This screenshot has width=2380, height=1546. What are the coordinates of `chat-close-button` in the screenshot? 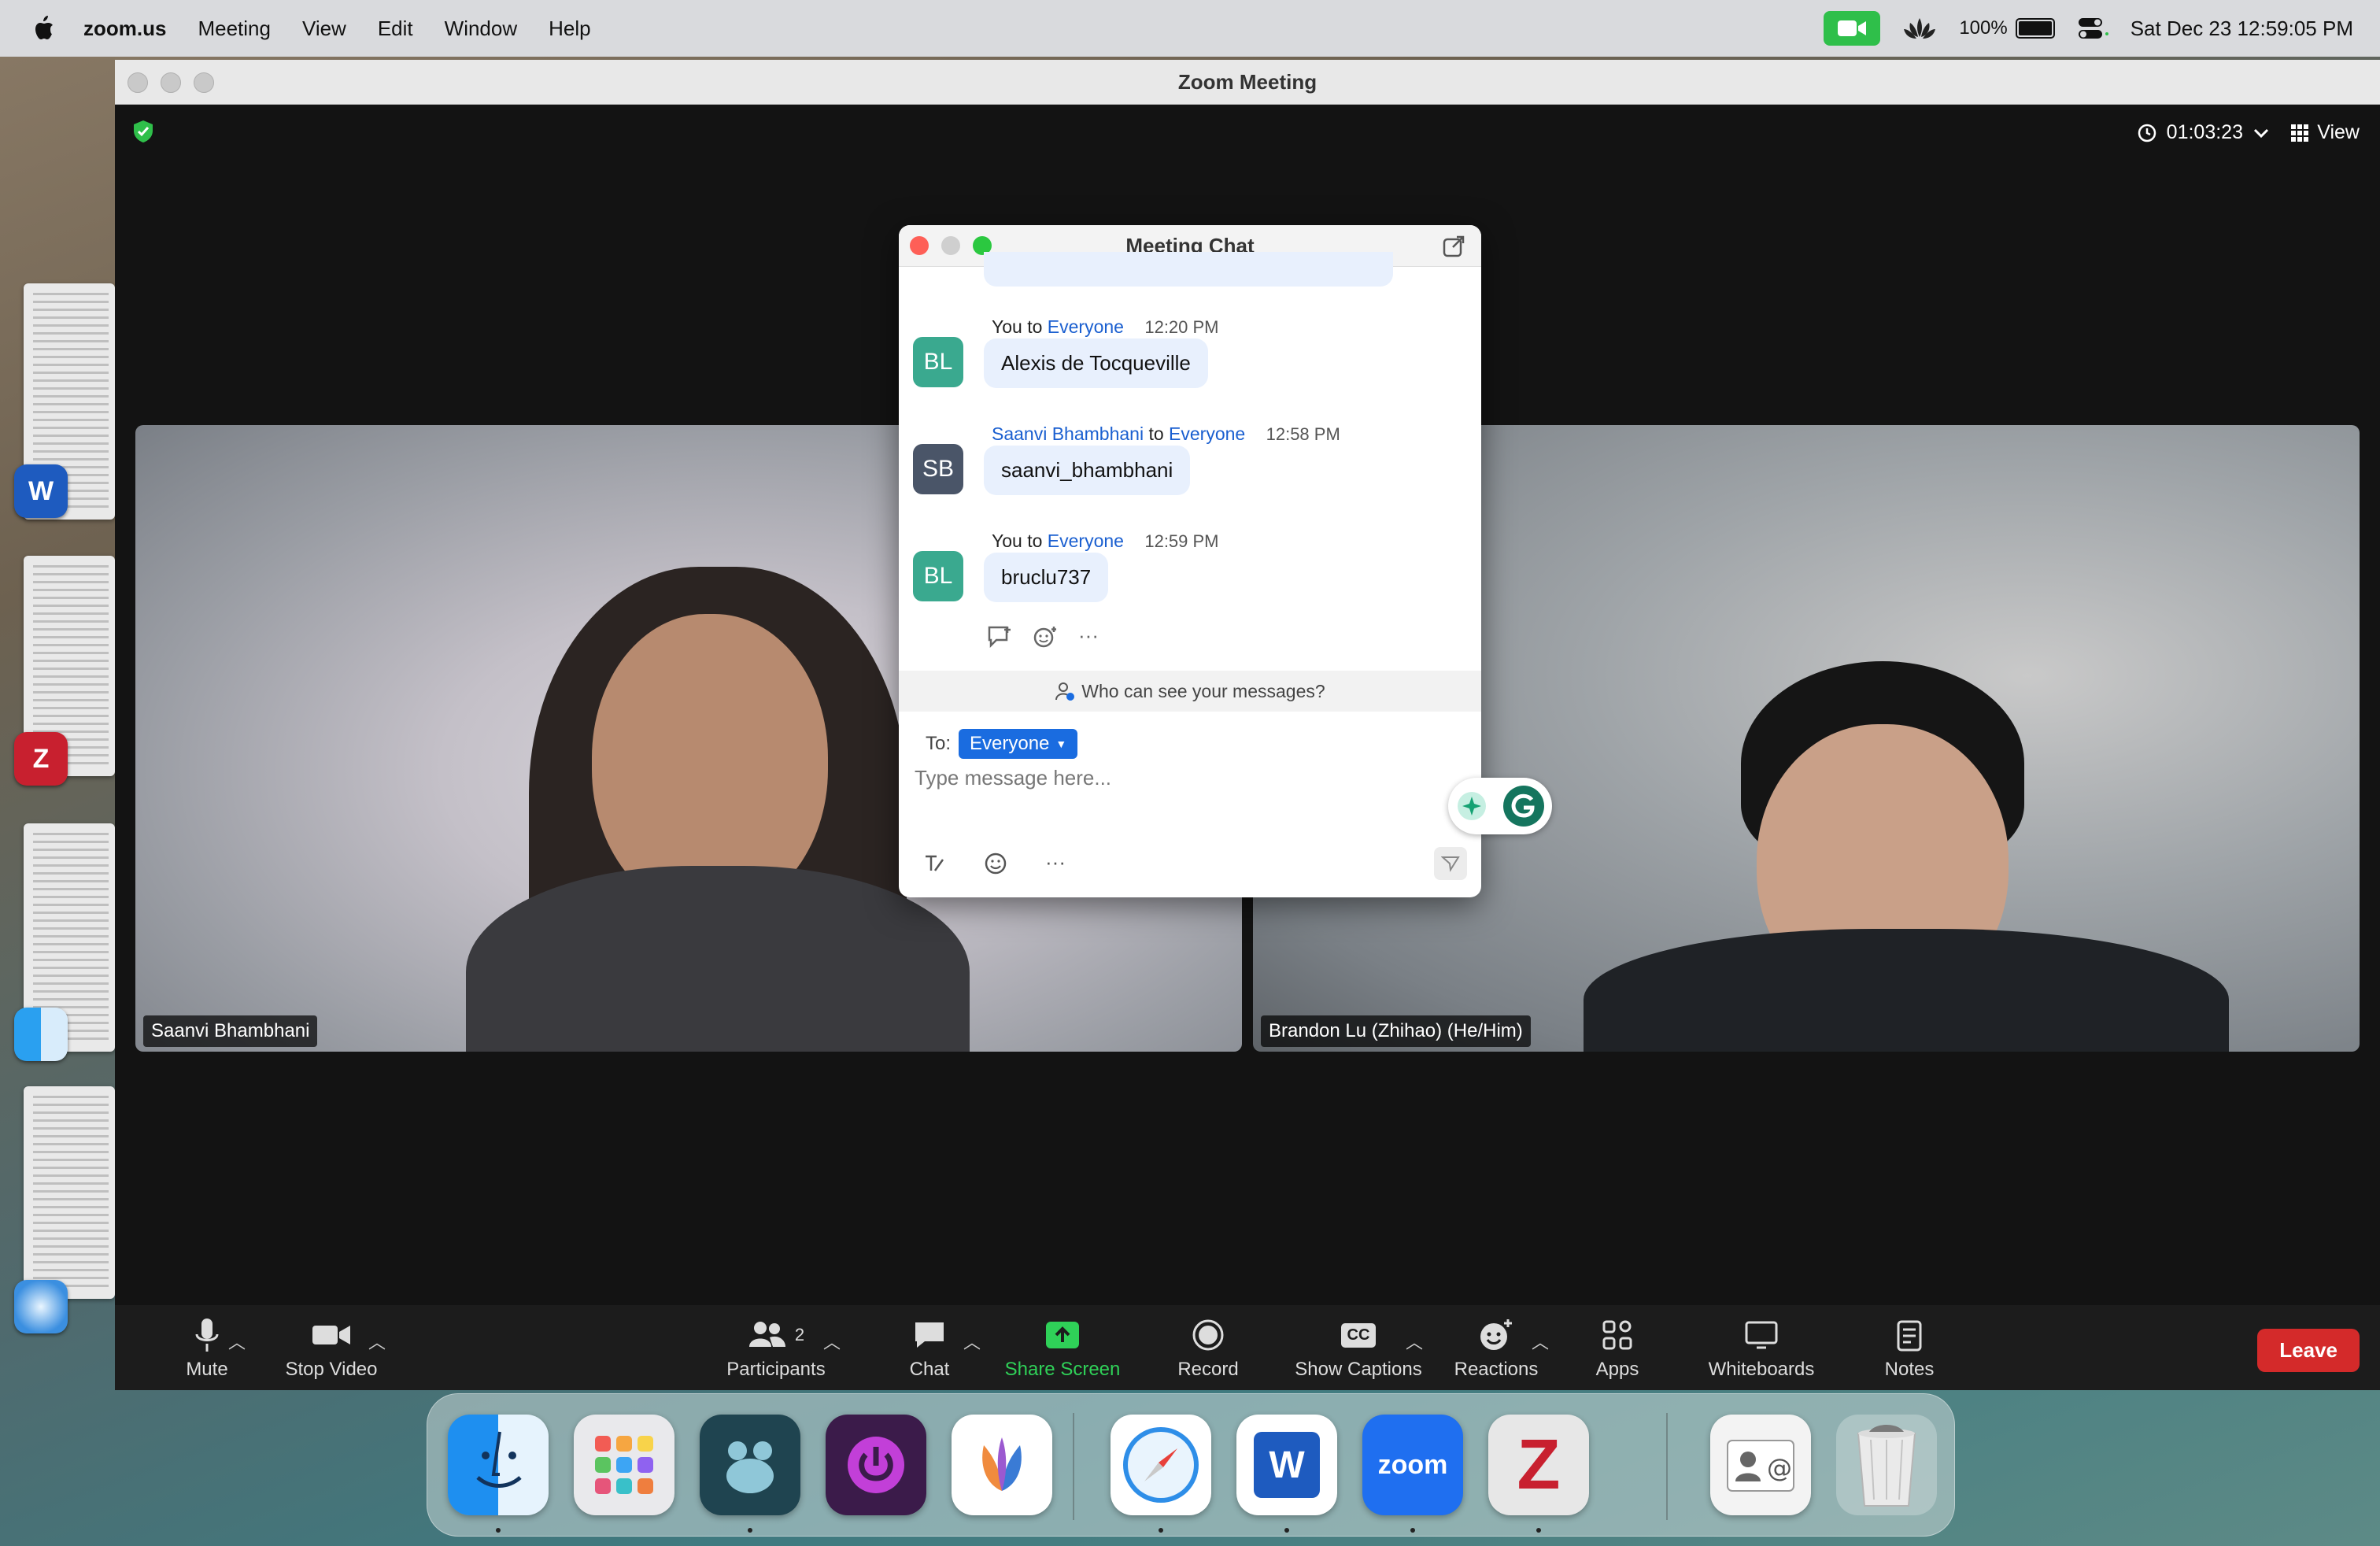 It's located at (919, 246).